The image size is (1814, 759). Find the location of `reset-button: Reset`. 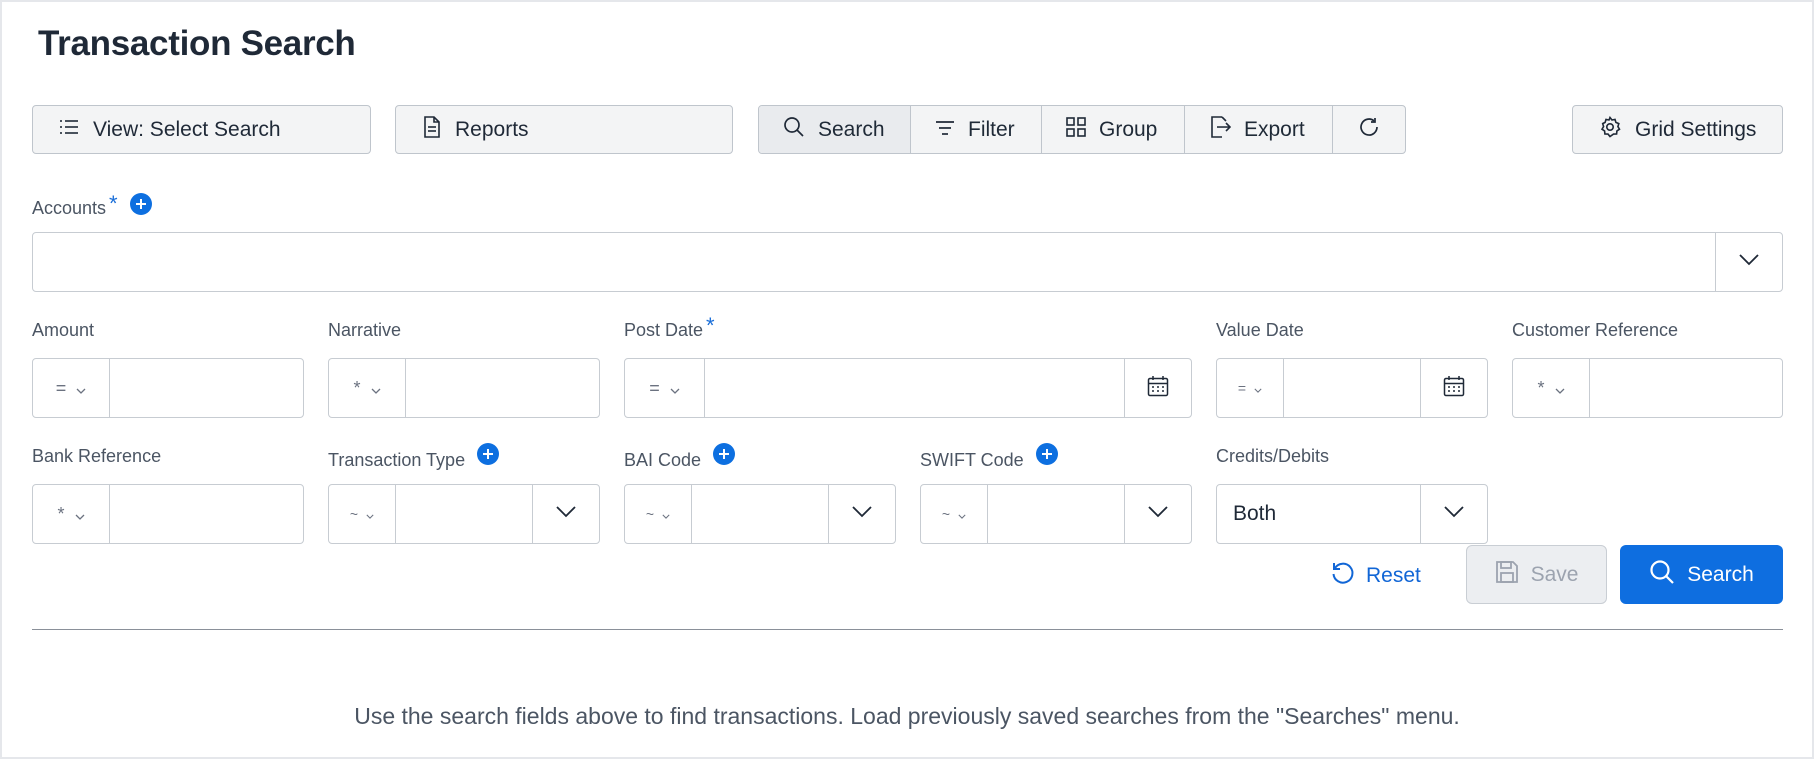

reset-button: Reset is located at coordinates (1375, 576).